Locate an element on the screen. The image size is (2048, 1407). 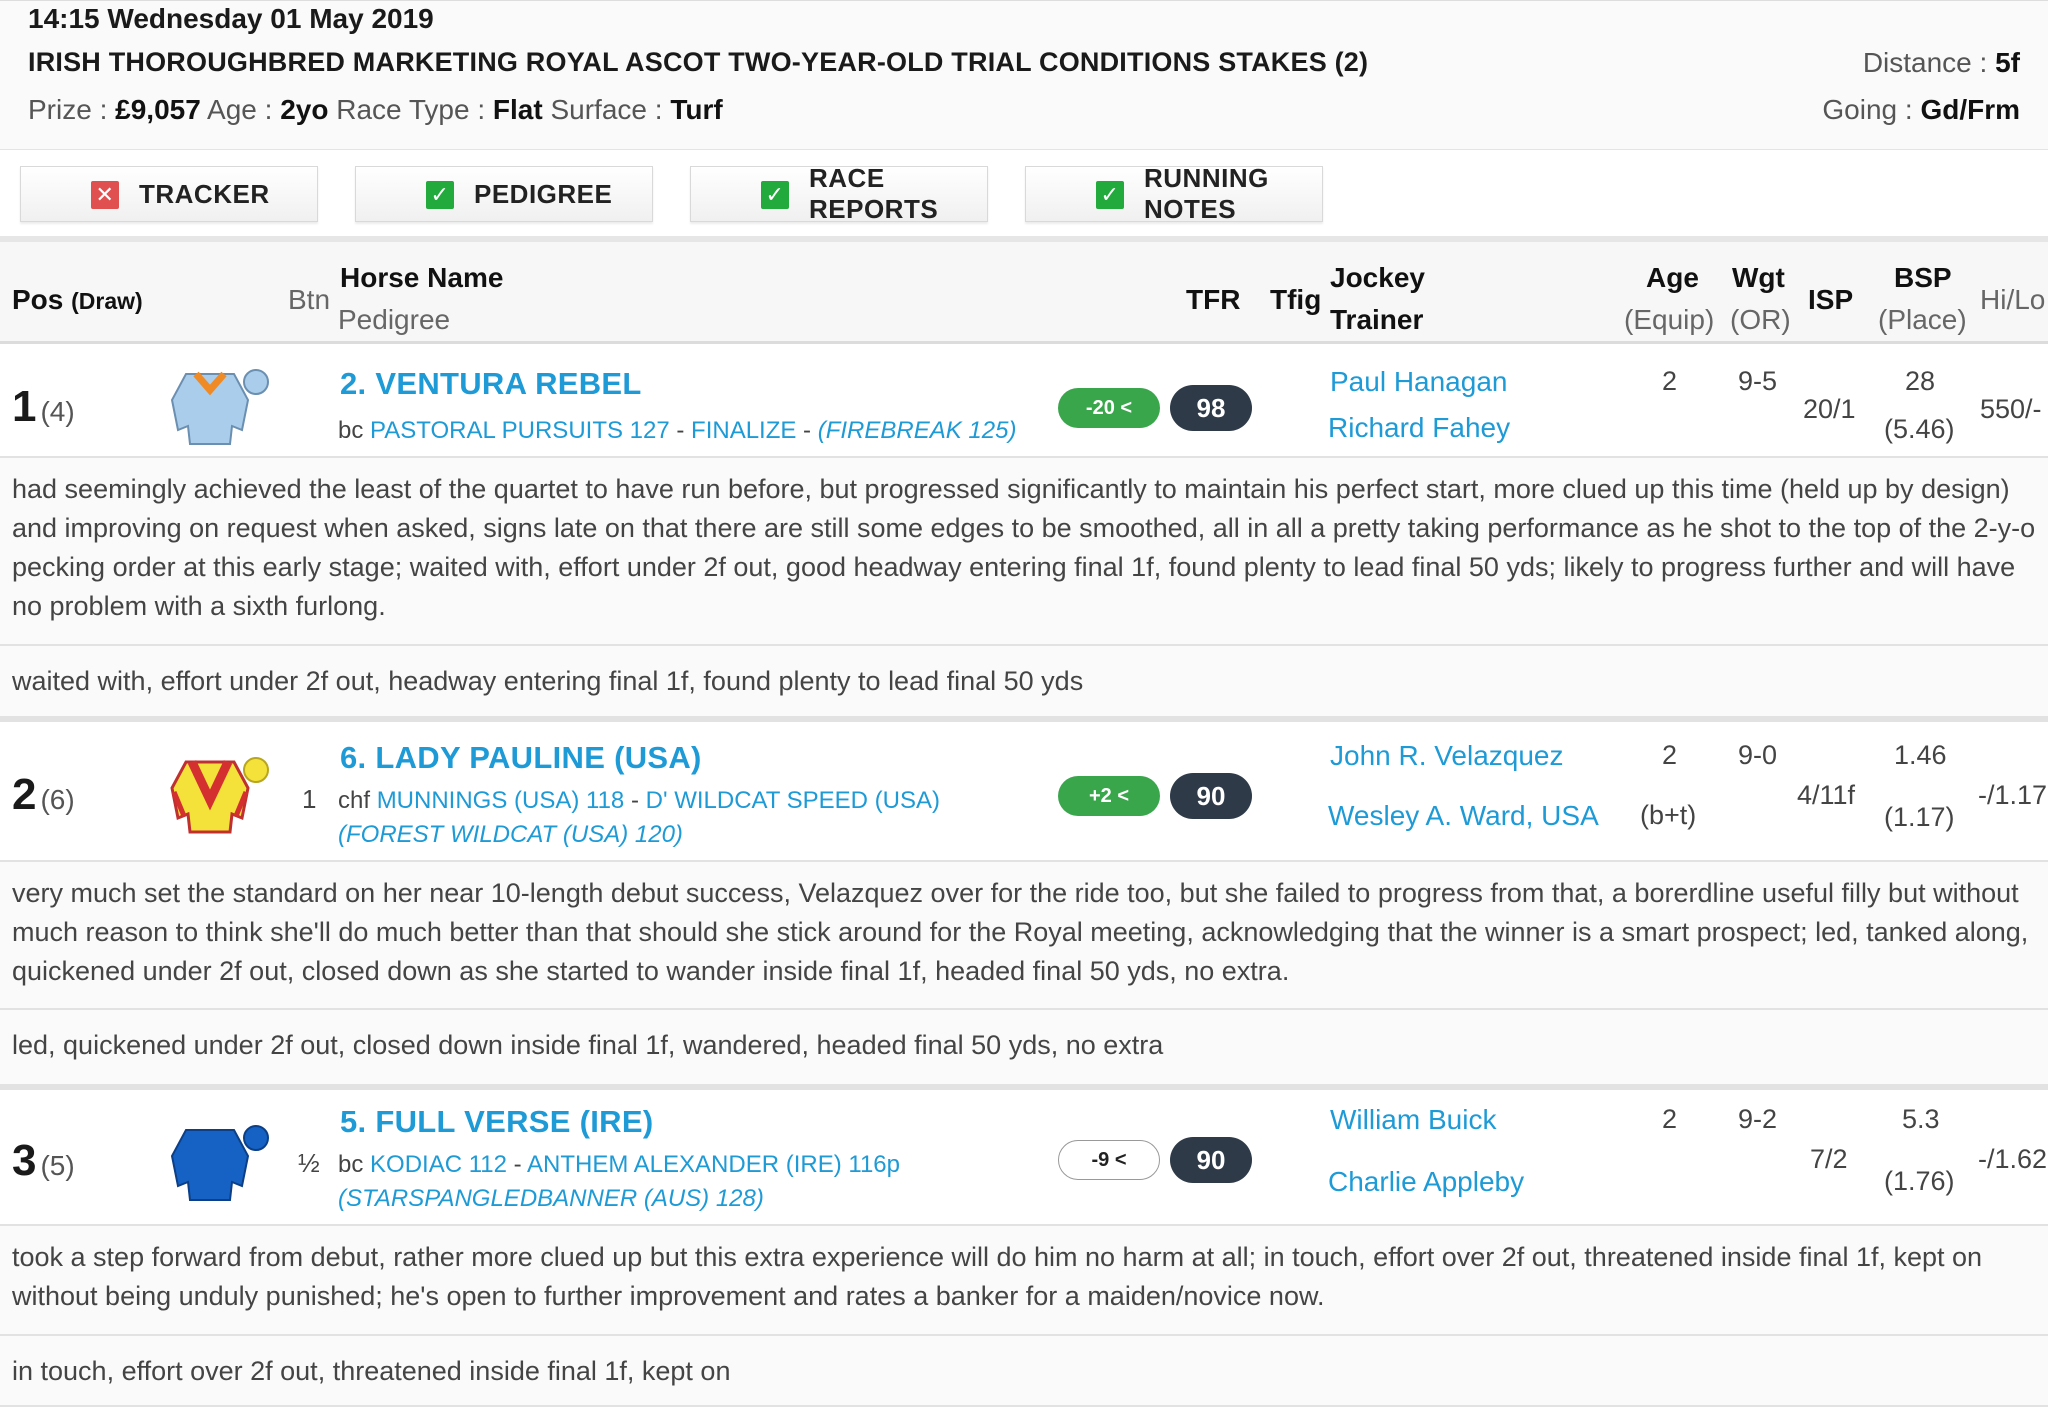
jockey-link: William Buick is located at coordinates (1413, 1120).